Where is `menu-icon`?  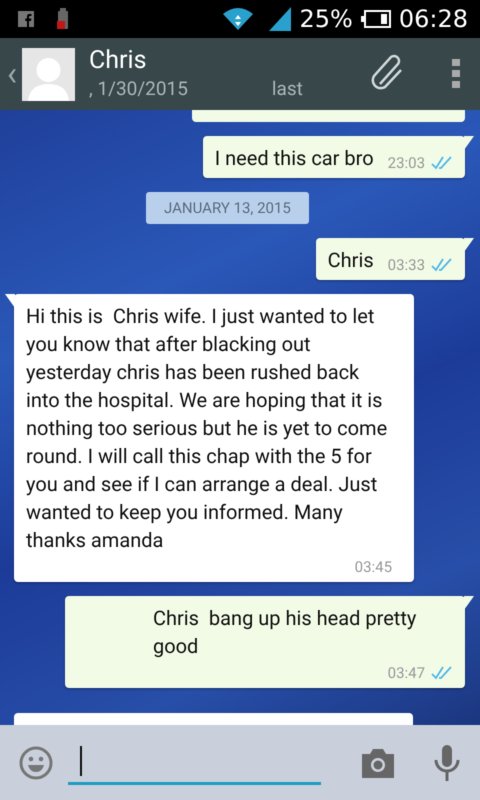
menu-icon is located at coordinates (456, 74).